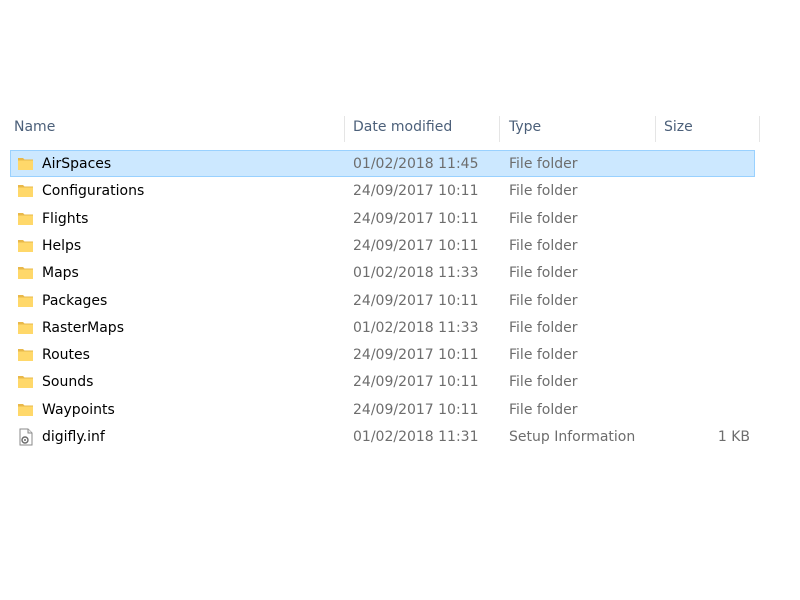 This screenshot has width=800, height=600. I want to click on folder-row: Helps 24/09/2017 10:11 File folder, so click(382, 245).